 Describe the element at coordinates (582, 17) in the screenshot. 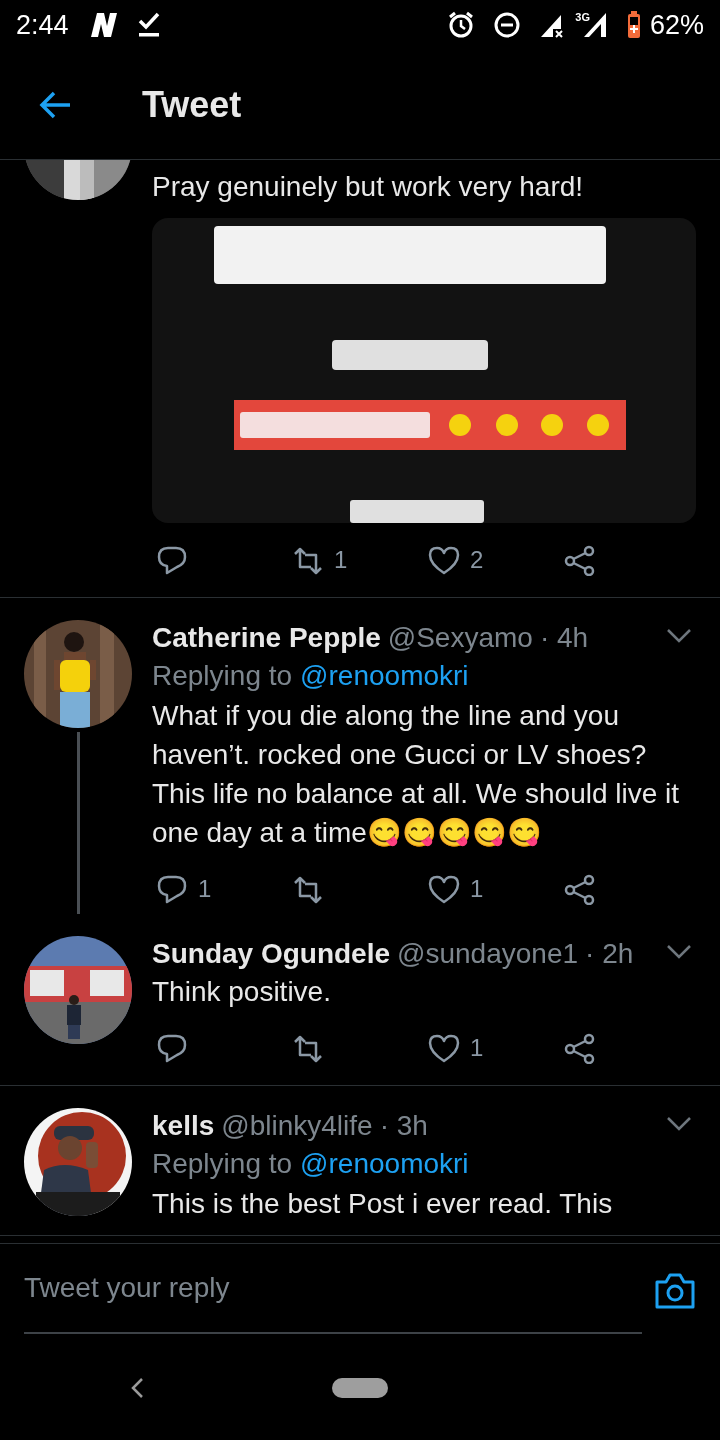

I see `network-type-label: 3G` at that location.